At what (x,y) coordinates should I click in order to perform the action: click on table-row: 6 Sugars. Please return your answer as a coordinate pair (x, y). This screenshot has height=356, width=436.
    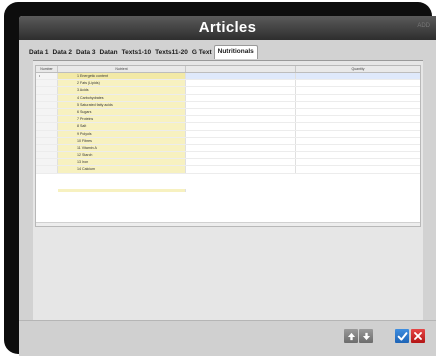
    Looking at the image, I should click on (228, 112).